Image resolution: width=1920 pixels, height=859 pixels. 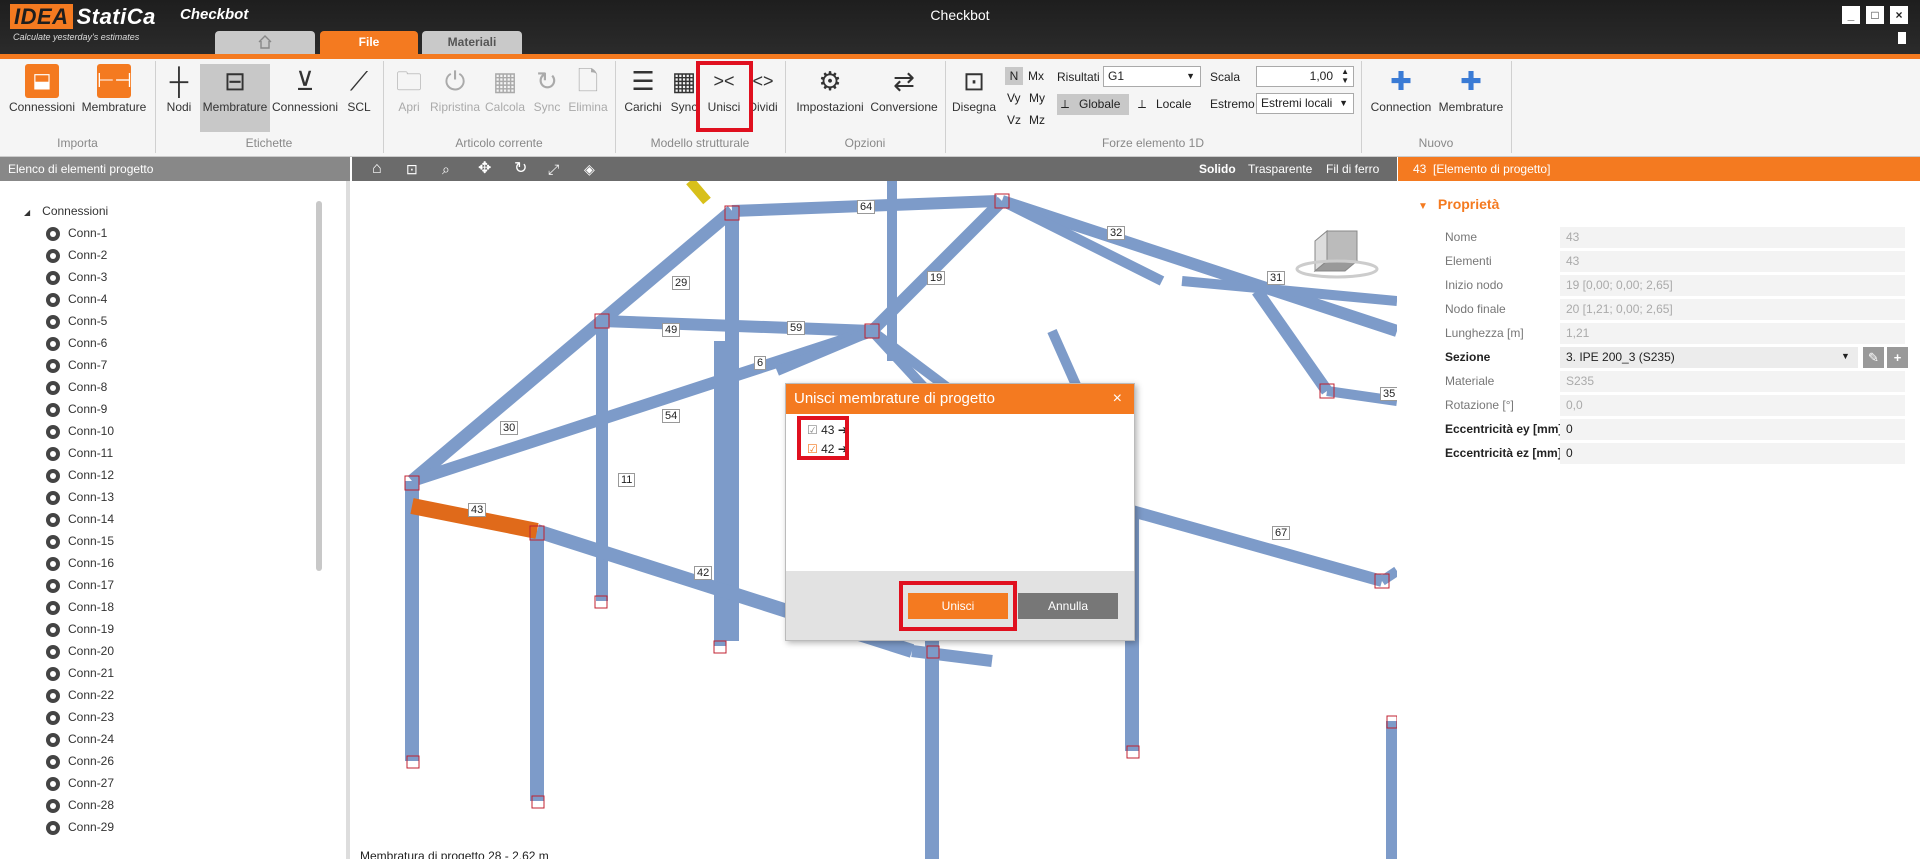 I want to click on view-cube-icon: ◈, so click(x=589, y=169).